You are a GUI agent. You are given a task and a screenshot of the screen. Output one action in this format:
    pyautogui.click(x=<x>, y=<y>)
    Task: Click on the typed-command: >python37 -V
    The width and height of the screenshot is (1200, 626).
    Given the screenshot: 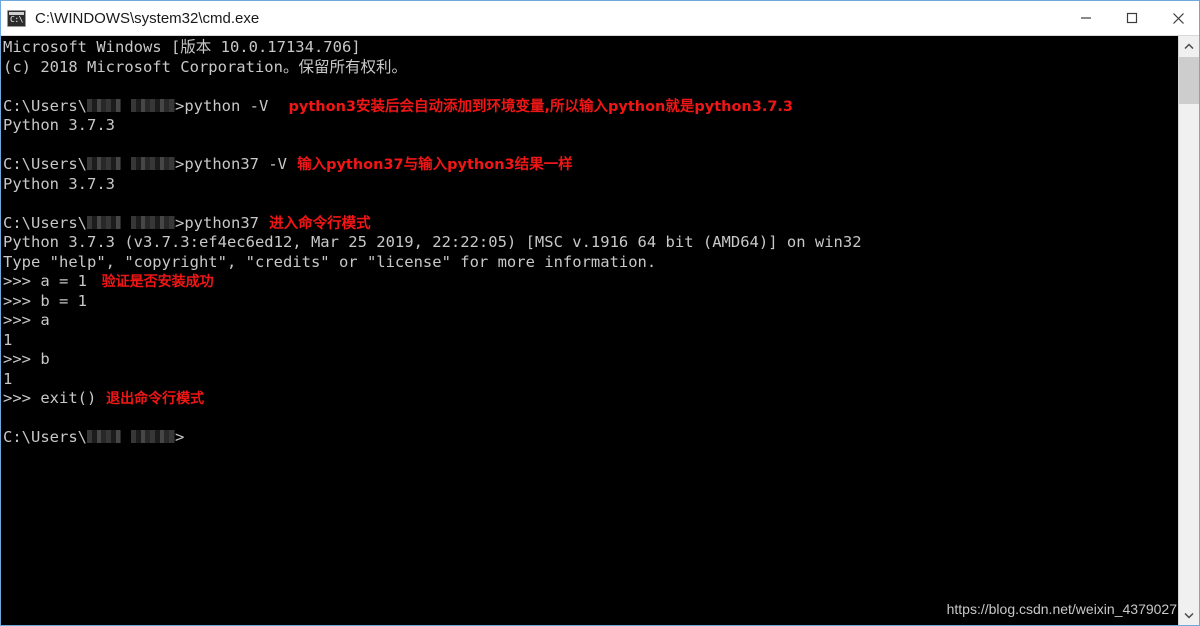 What is the action you would take?
    pyautogui.click(x=231, y=164)
    